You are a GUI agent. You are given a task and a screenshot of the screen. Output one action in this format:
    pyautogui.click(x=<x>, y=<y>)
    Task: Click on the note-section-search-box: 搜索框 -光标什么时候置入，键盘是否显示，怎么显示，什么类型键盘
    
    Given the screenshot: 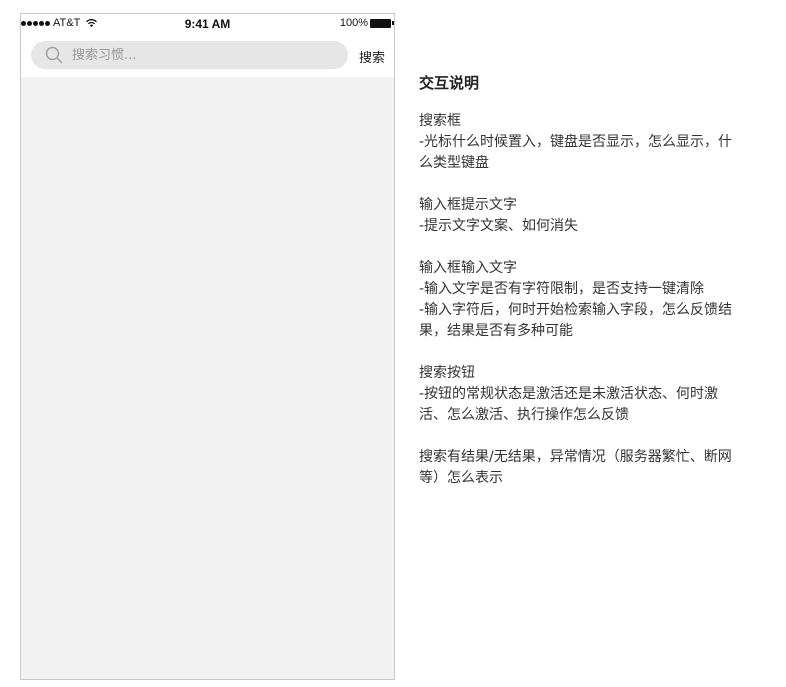 What is the action you would take?
    pyautogui.click(x=578, y=142)
    